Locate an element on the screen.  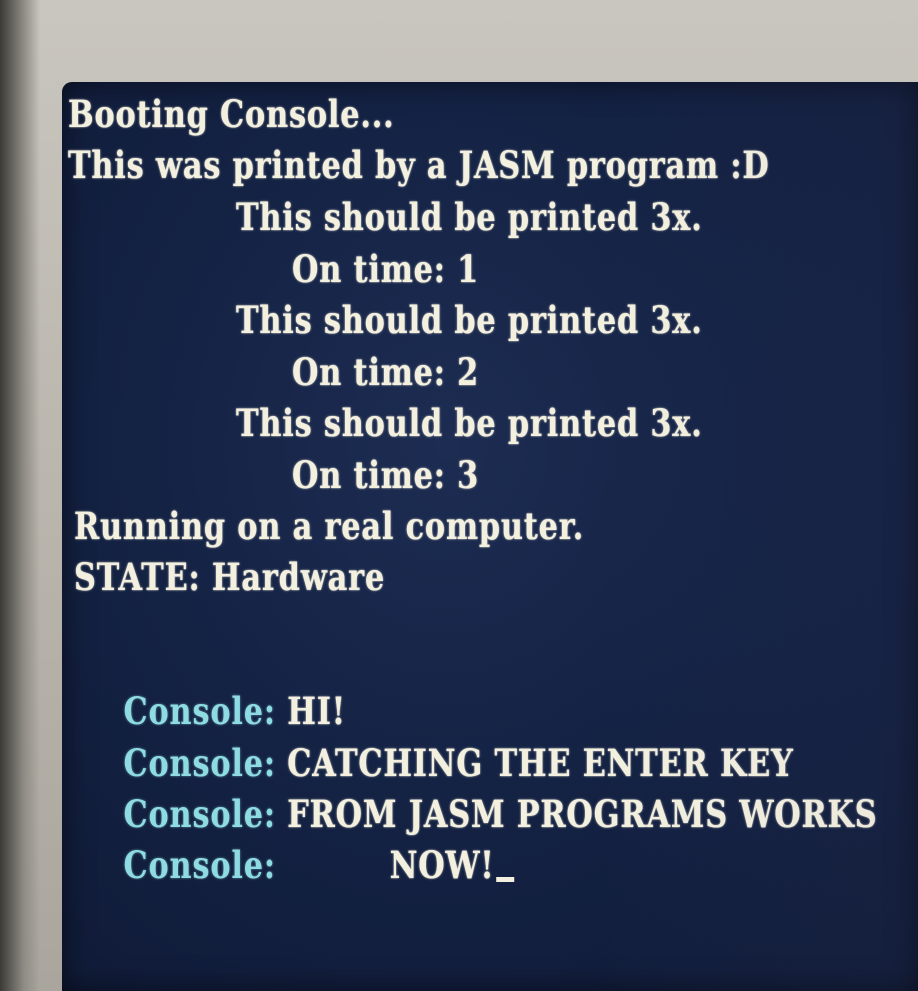
console-prefix: Console: is located at coordinates (199, 865).